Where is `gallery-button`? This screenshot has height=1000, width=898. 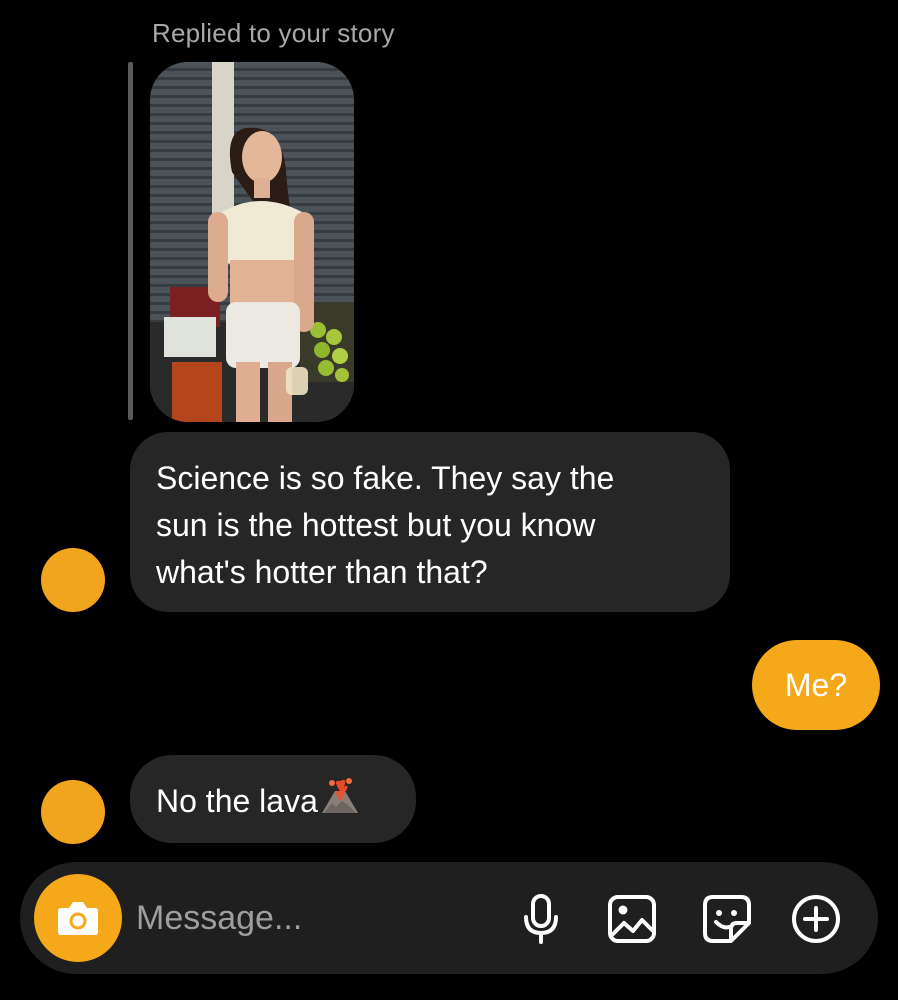 gallery-button is located at coordinates (632, 919).